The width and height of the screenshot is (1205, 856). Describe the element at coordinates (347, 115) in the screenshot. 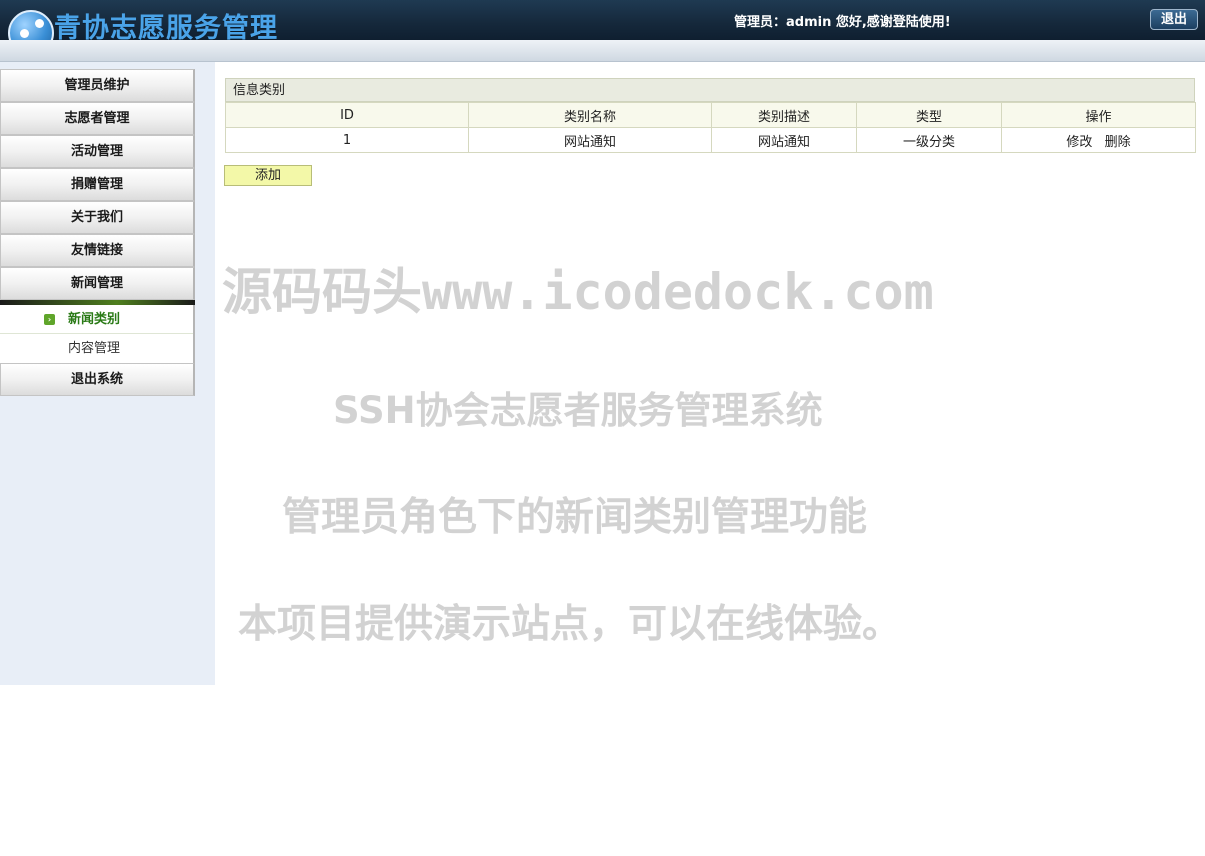

I see `column-header-id: ID` at that location.